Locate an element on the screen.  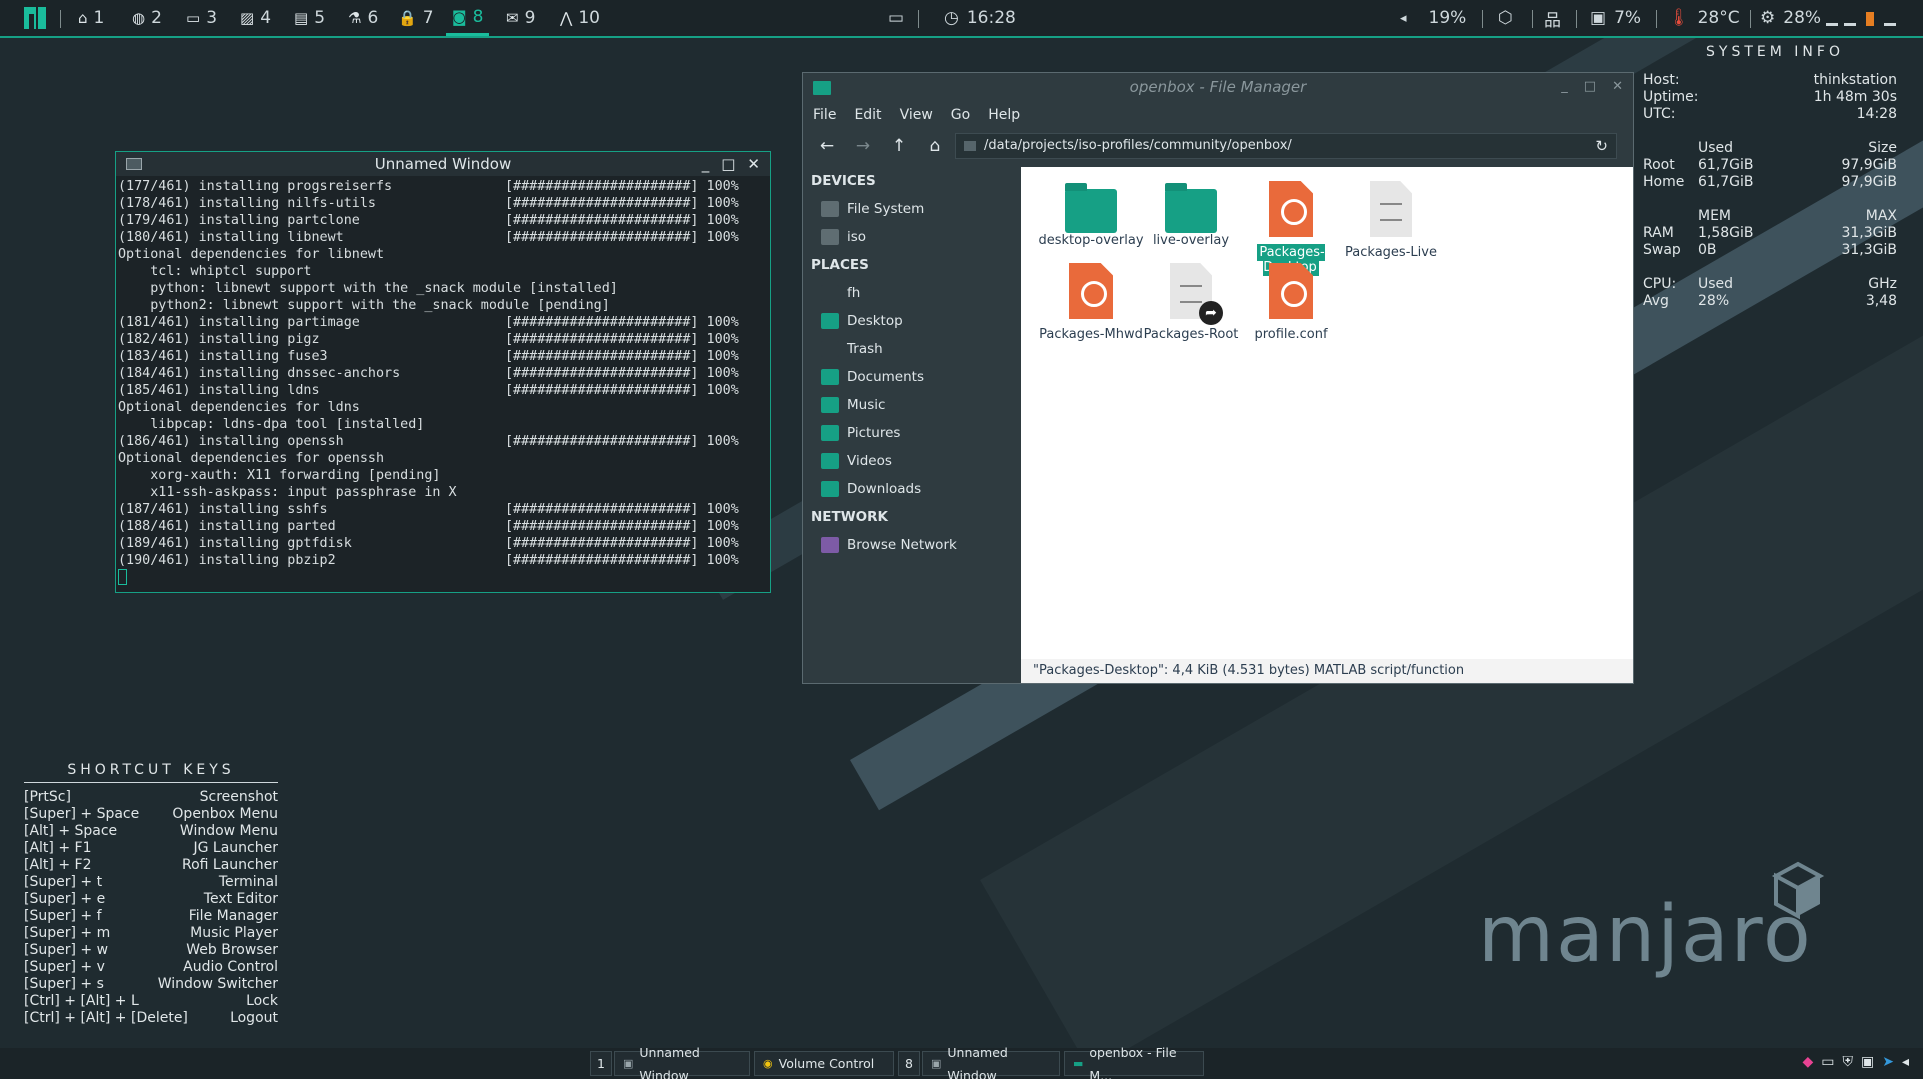
clipboard-icon: ▣ is located at coordinates (1867, 1062).